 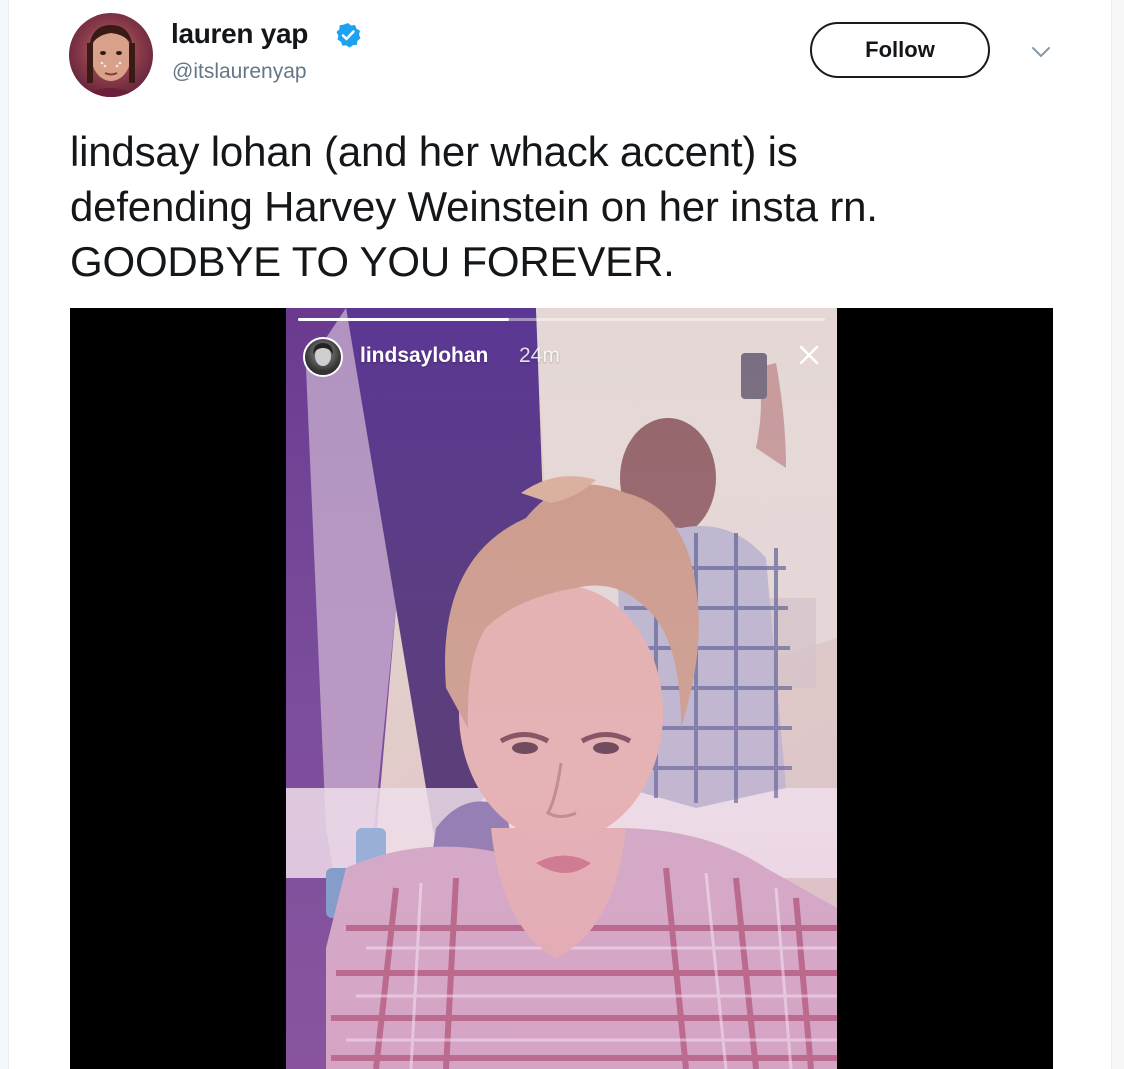 What do you see at coordinates (348, 35) in the screenshot?
I see `verified-badge-icon` at bounding box center [348, 35].